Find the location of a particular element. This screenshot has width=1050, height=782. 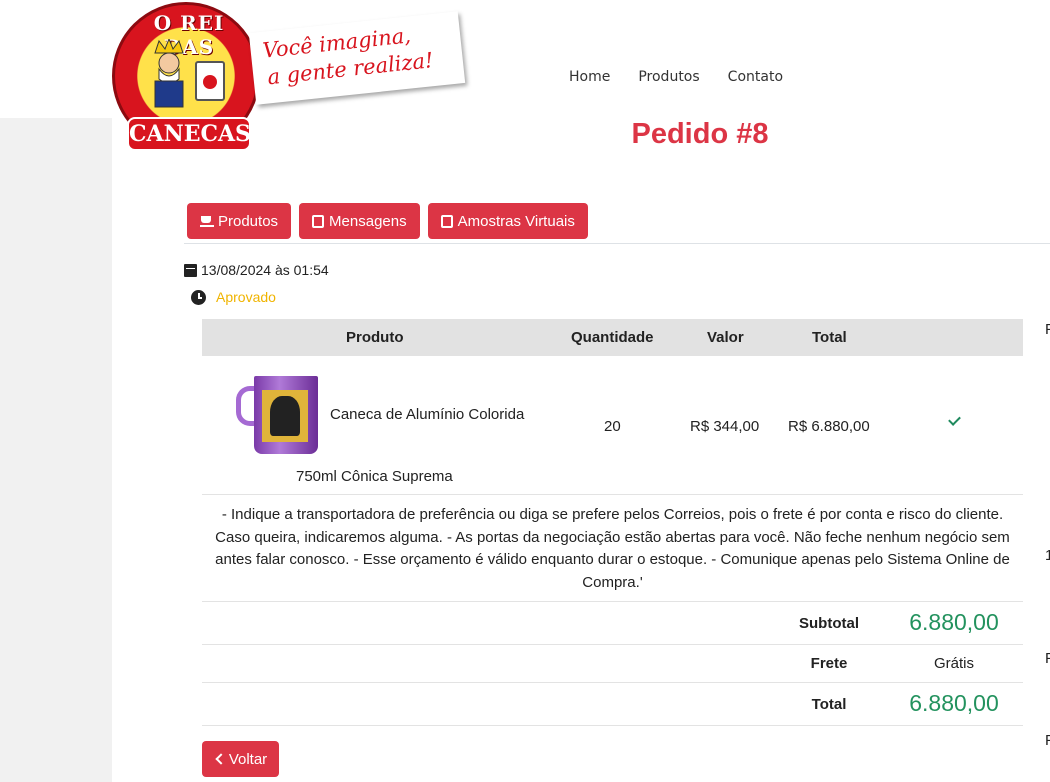

tab-virtual-samples-label: Amostras Virtuais is located at coordinates (516, 221).